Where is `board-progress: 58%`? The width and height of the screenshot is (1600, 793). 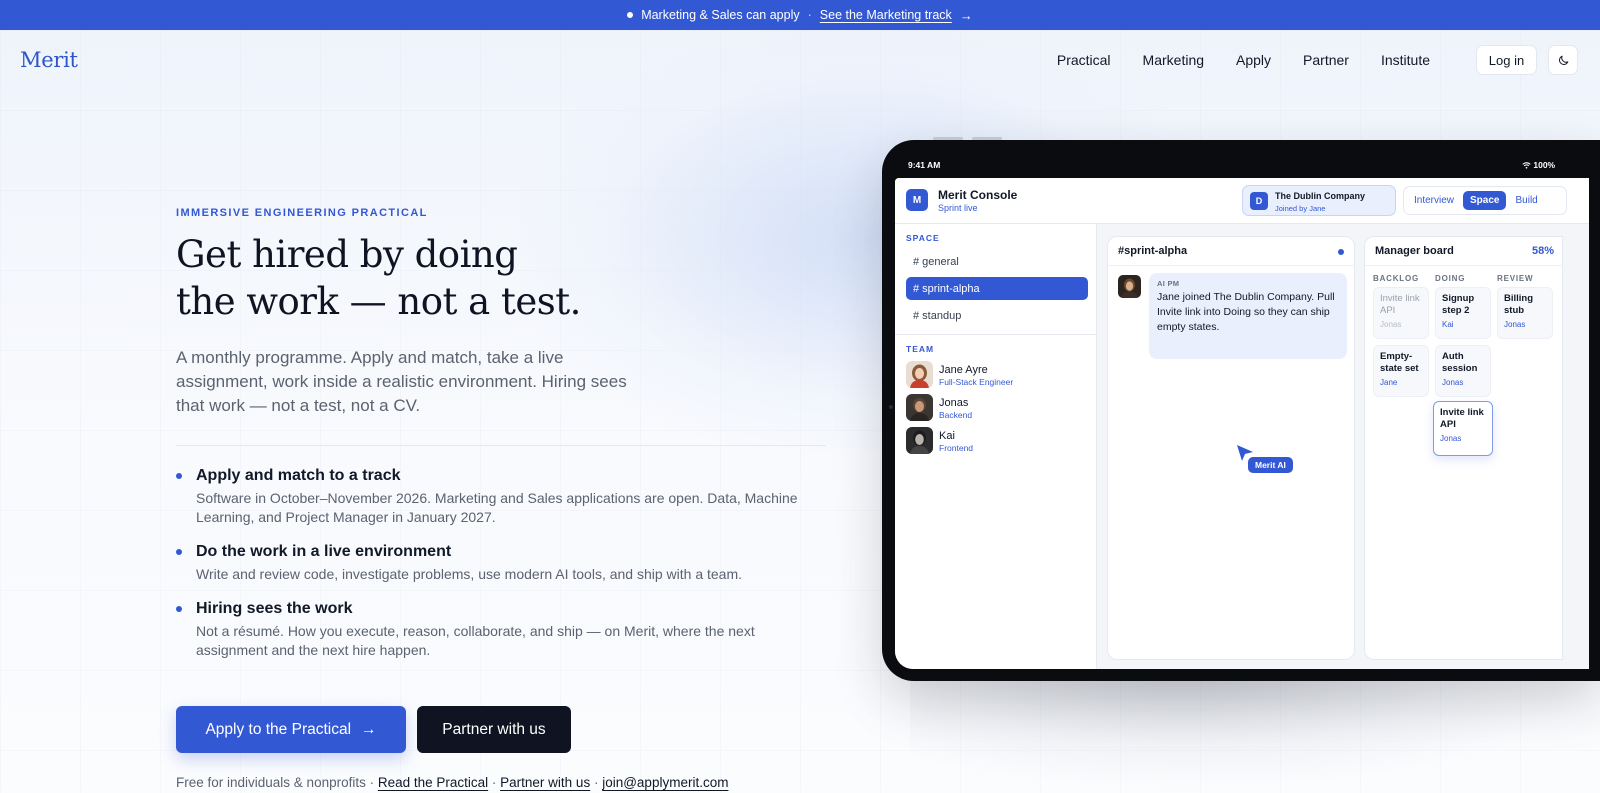 board-progress: 58% is located at coordinates (1542, 251).